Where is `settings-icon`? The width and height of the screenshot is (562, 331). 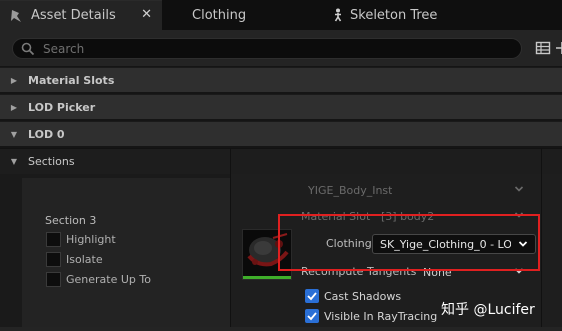
settings-icon is located at coordinates (558, 48).